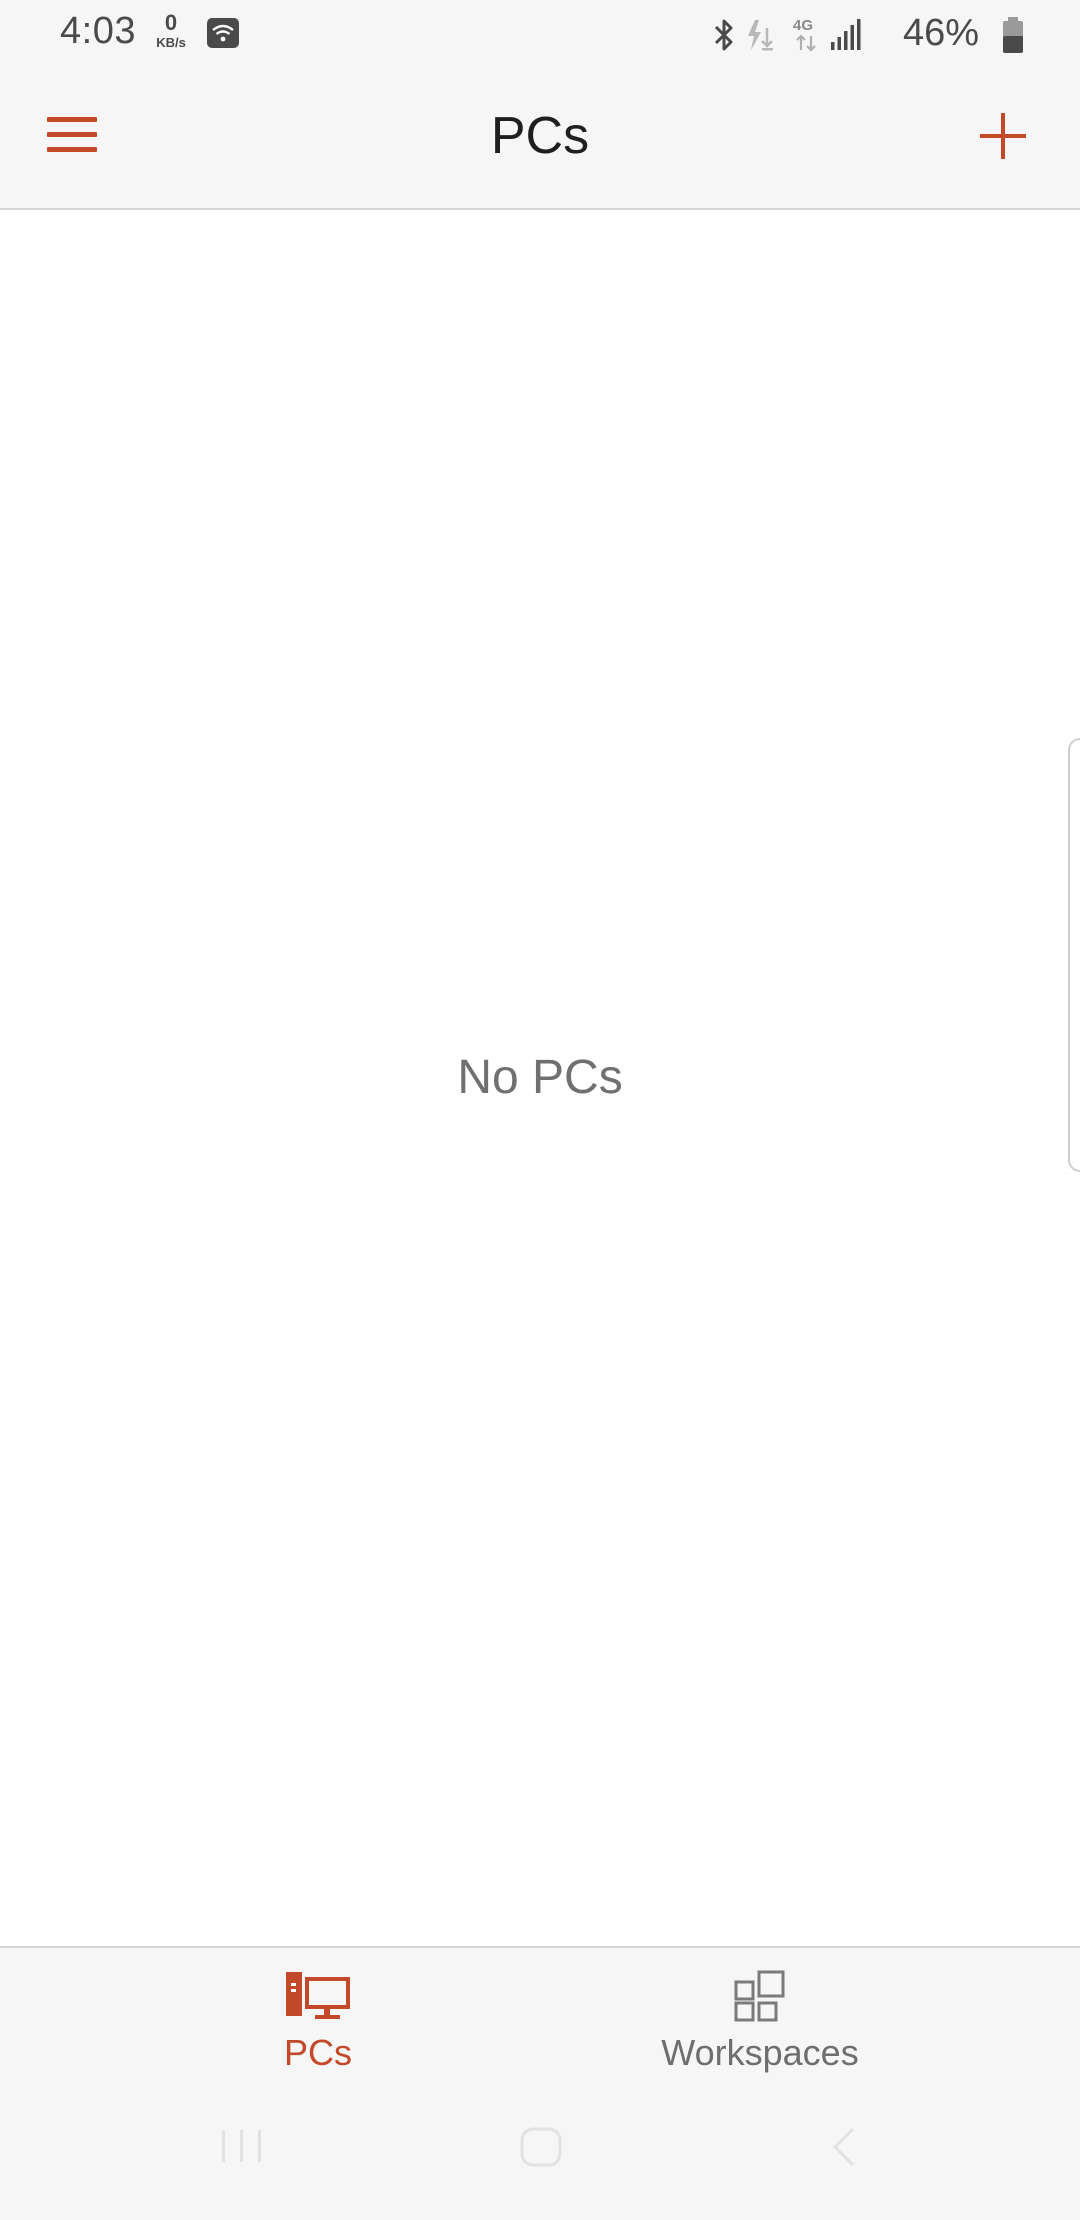 The width and height of the screenshot is (1080, 2220). Describe the element at coordinates (845, 37) in the screenshot. I see `signal-icon` at that location.